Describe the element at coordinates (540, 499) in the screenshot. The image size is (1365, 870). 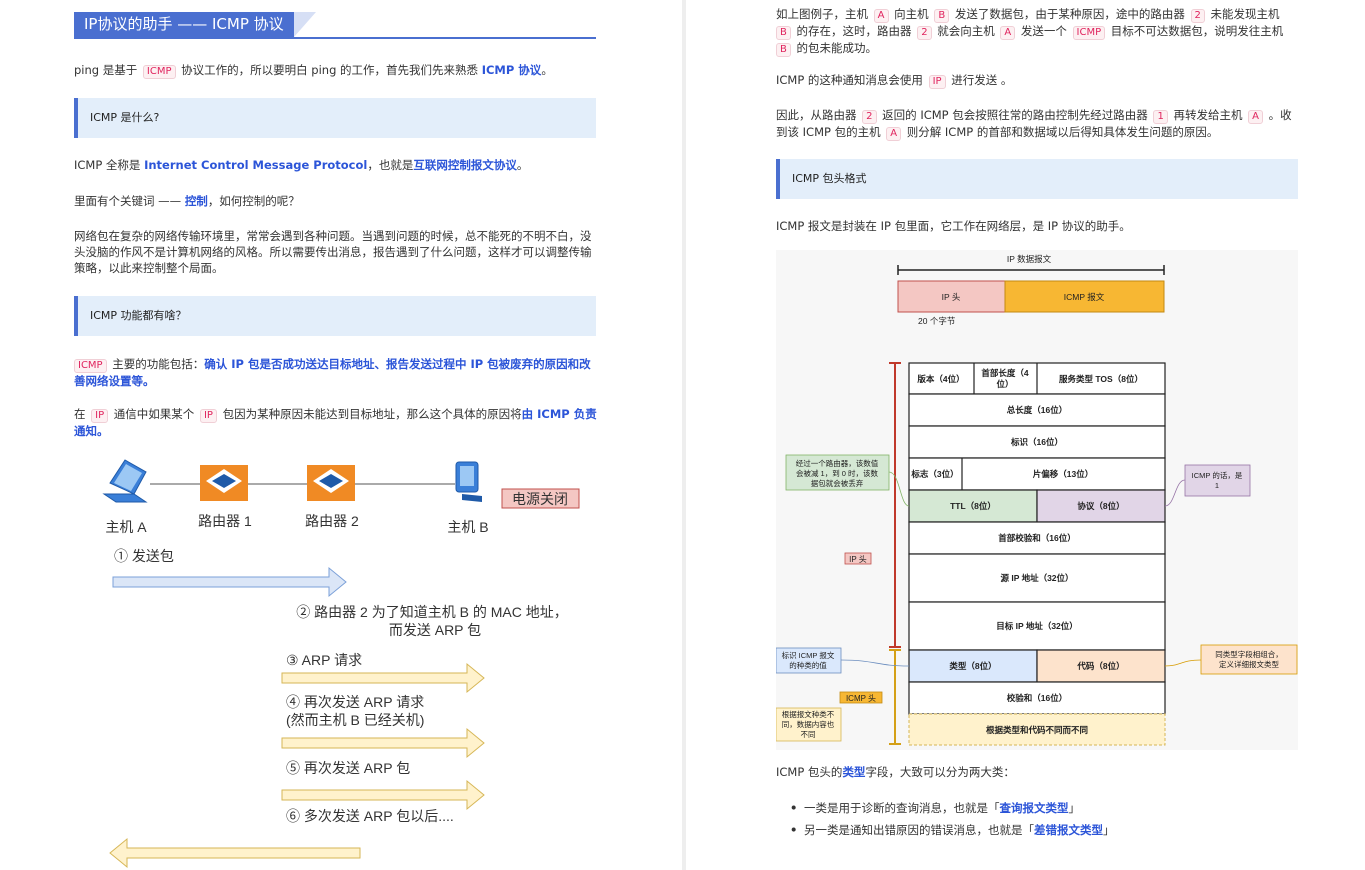
I see `power-off-label: 电源关闭` at that location.